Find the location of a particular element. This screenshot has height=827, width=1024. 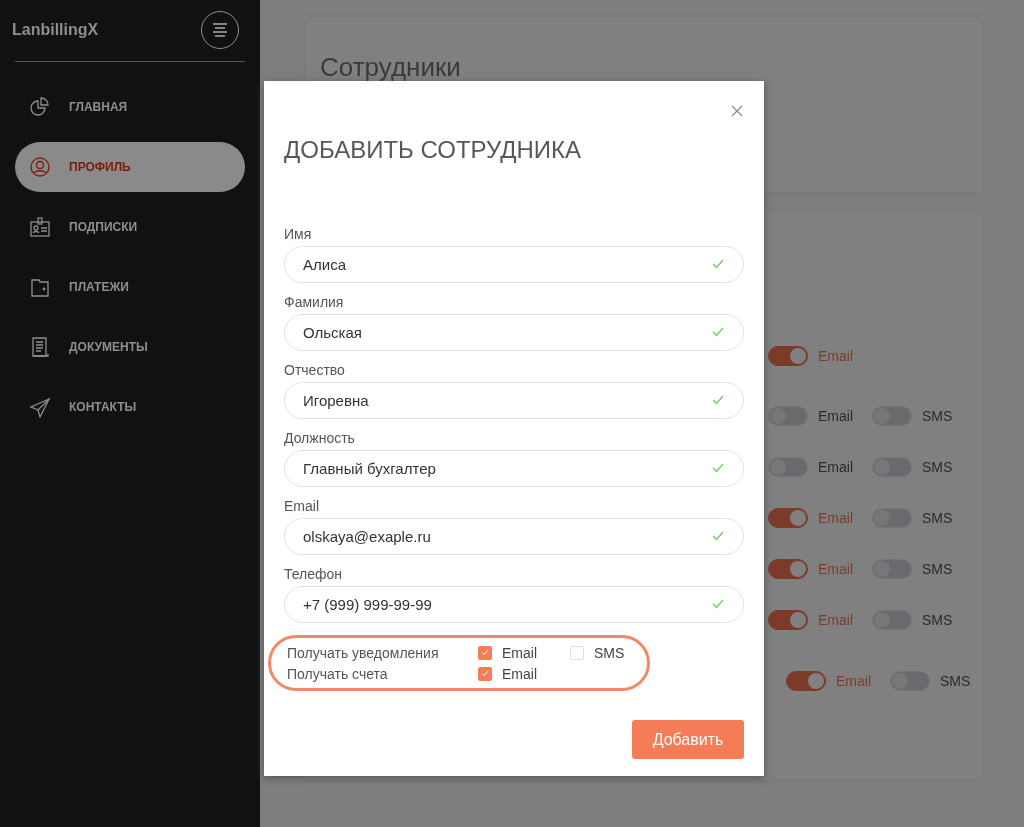

close-button is located at coordinates (737, 111).